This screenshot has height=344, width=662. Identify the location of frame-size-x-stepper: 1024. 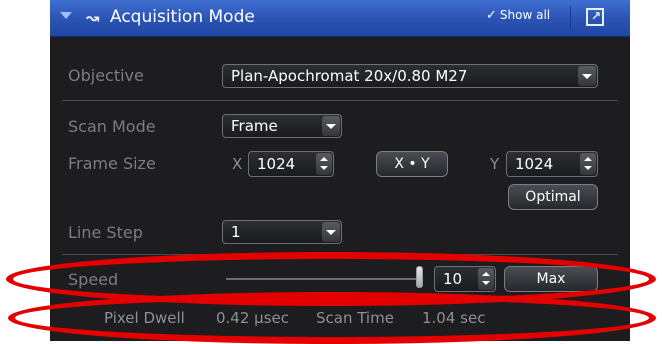
(291, 164).